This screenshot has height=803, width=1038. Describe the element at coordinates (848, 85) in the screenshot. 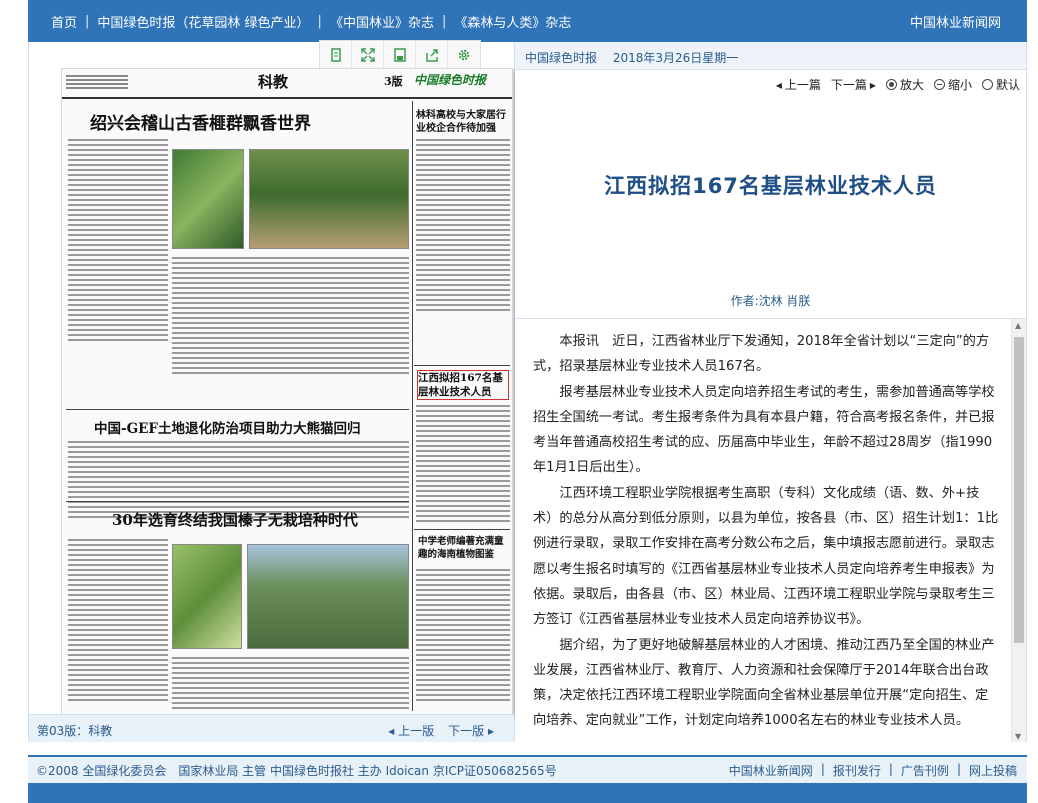

I see `next-article-label: 下一篇` at that location.